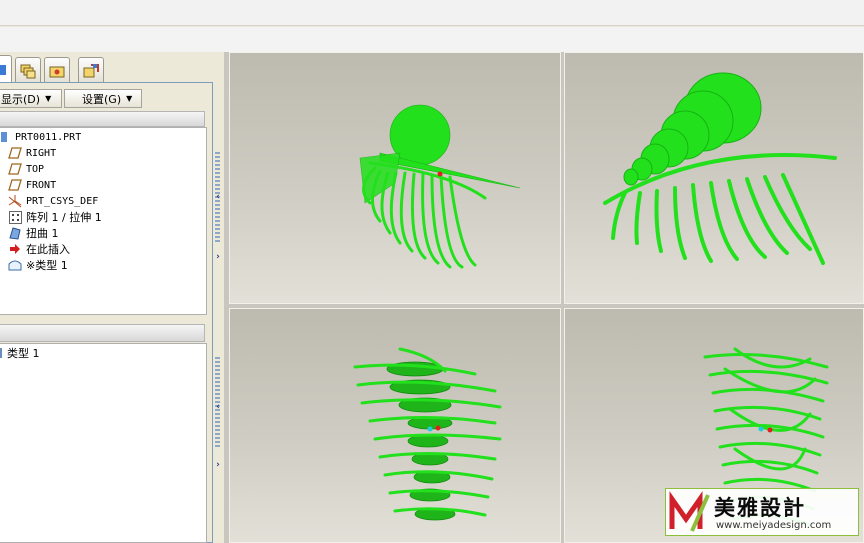  Describe the element at coordinates (48, 249) in the screenshot. I see `tree-row-label: 在此插入` at that location.